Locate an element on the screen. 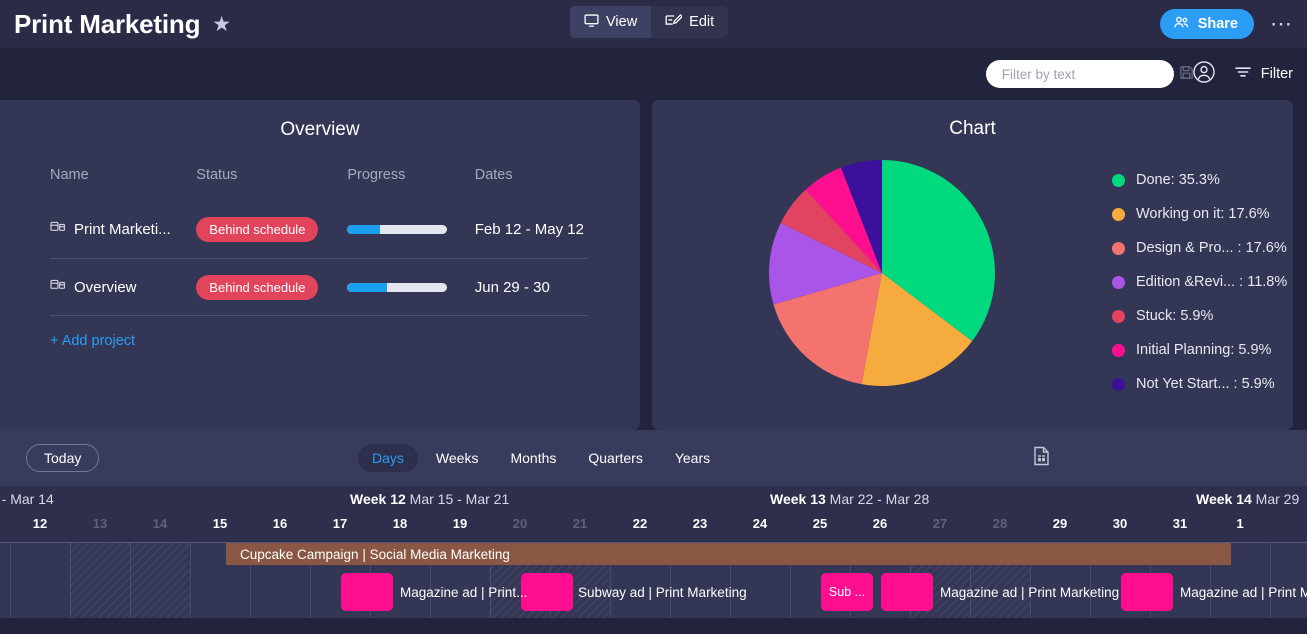 The image size is (1307, 634). day-header-cell: 11 is located at coordinates (5, 523).